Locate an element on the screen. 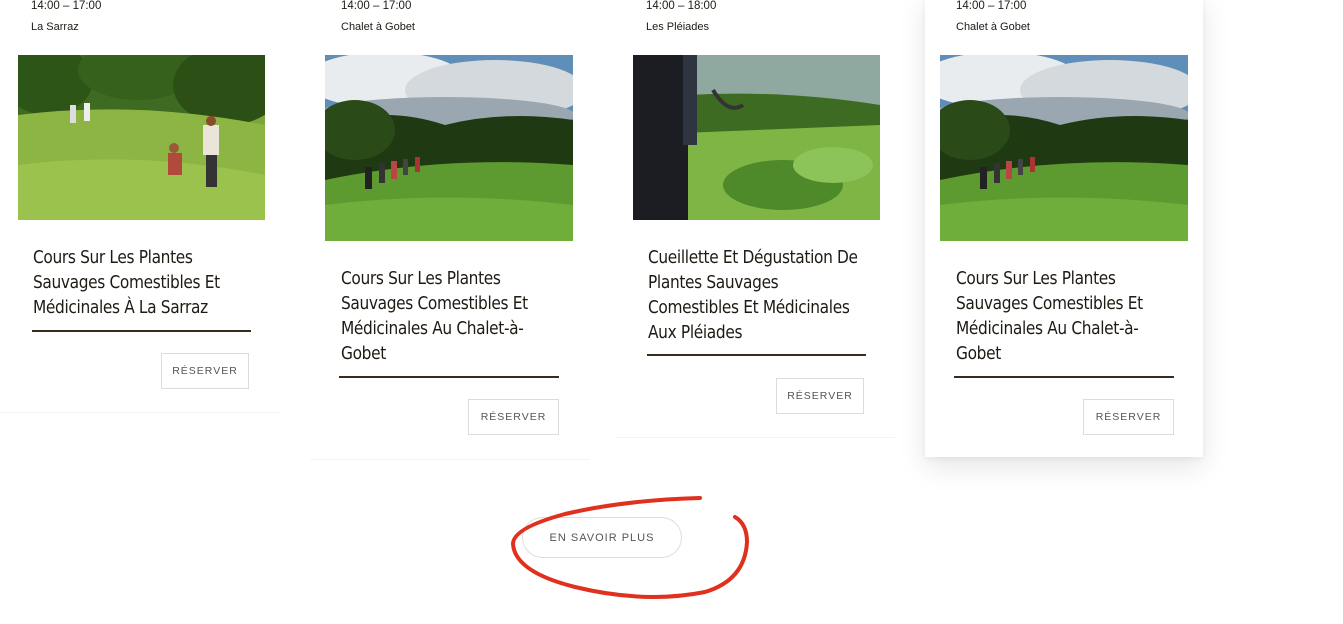 The height and width of the screenshot is (624, 1343). event-location: Les Pléiades is located at coordinates (677, 27).